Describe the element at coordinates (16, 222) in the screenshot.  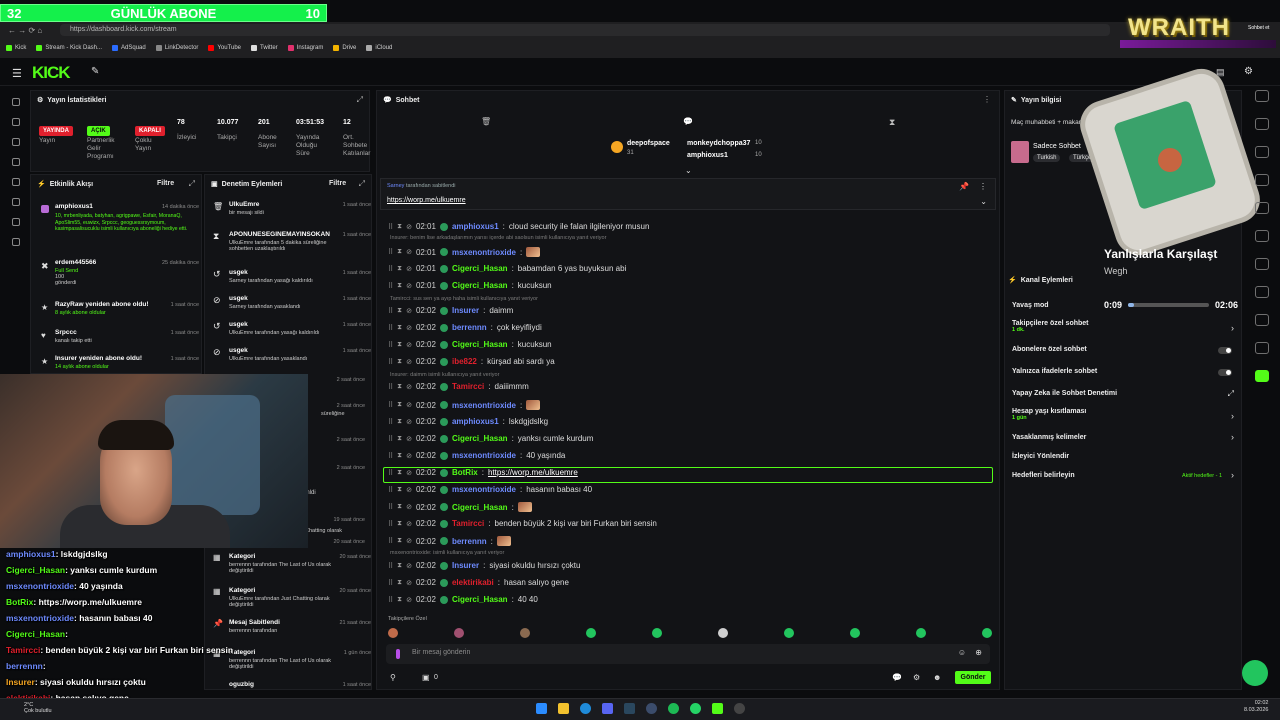
I see `users-icon` at that location.